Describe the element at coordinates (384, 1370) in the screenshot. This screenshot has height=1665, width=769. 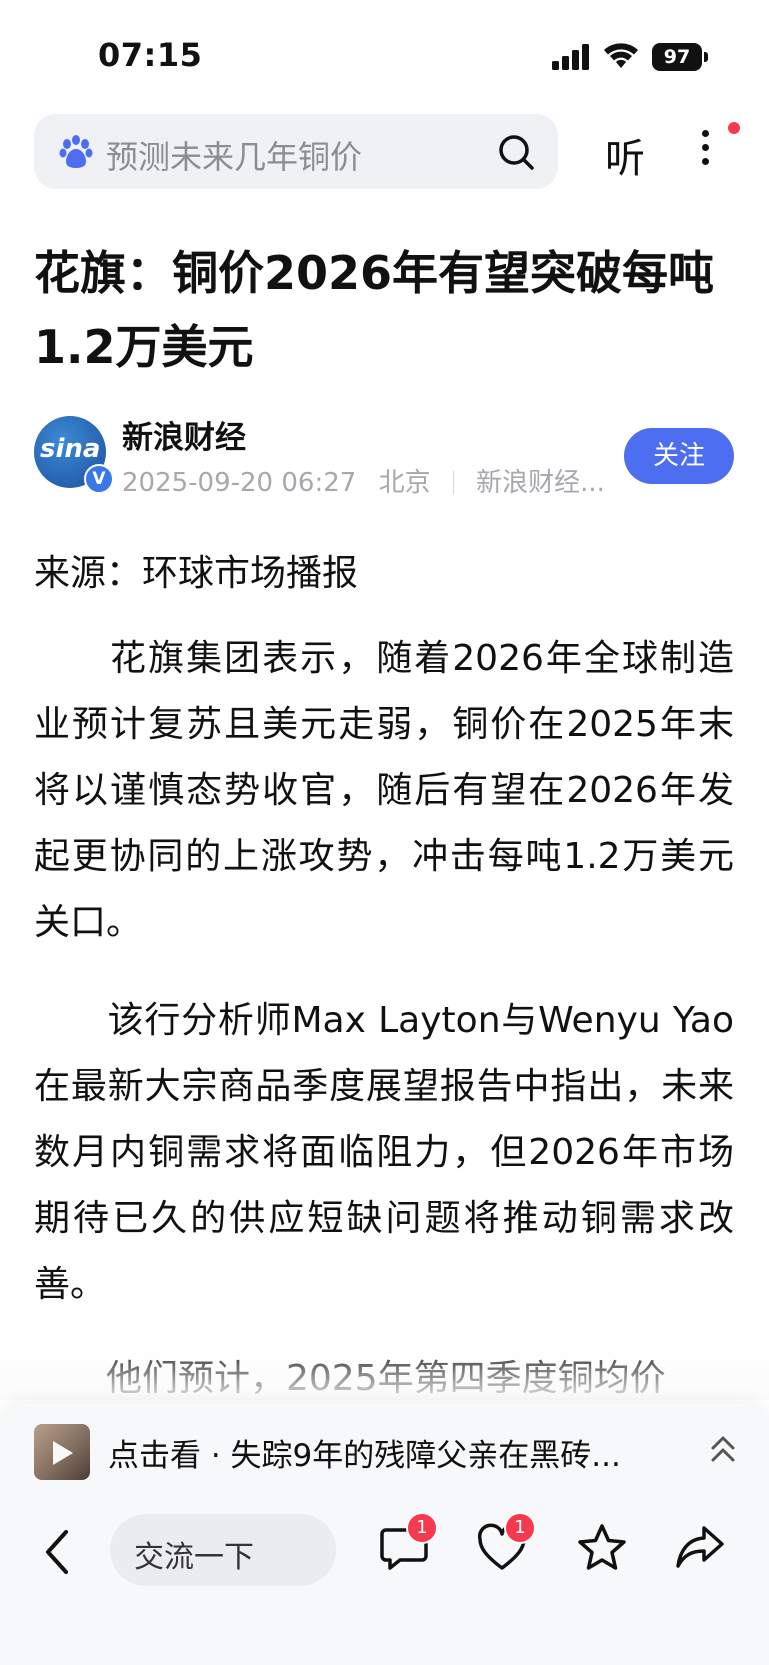
I see `content-fade` at that location.